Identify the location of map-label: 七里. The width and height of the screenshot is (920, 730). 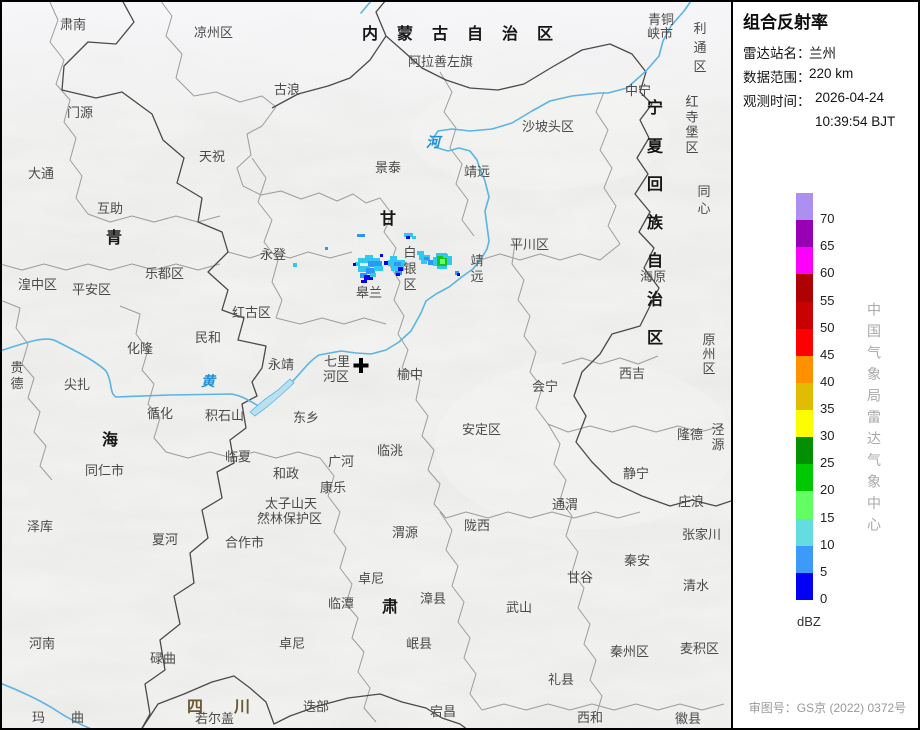
(337, 361).